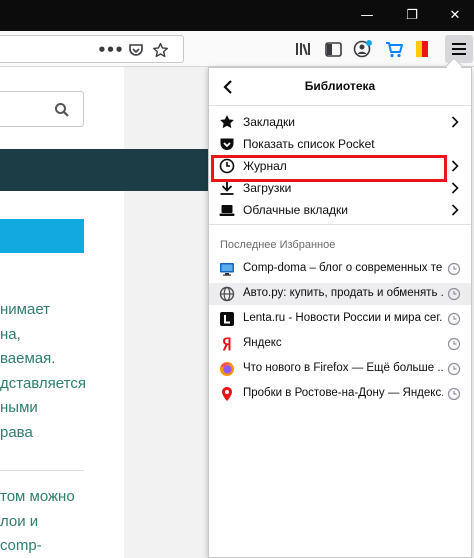  What do you see at coordinates (309, 144) in the screenshot?
I see `menu-item-label: Показать список Pocket` at bounding box center [309, 144].